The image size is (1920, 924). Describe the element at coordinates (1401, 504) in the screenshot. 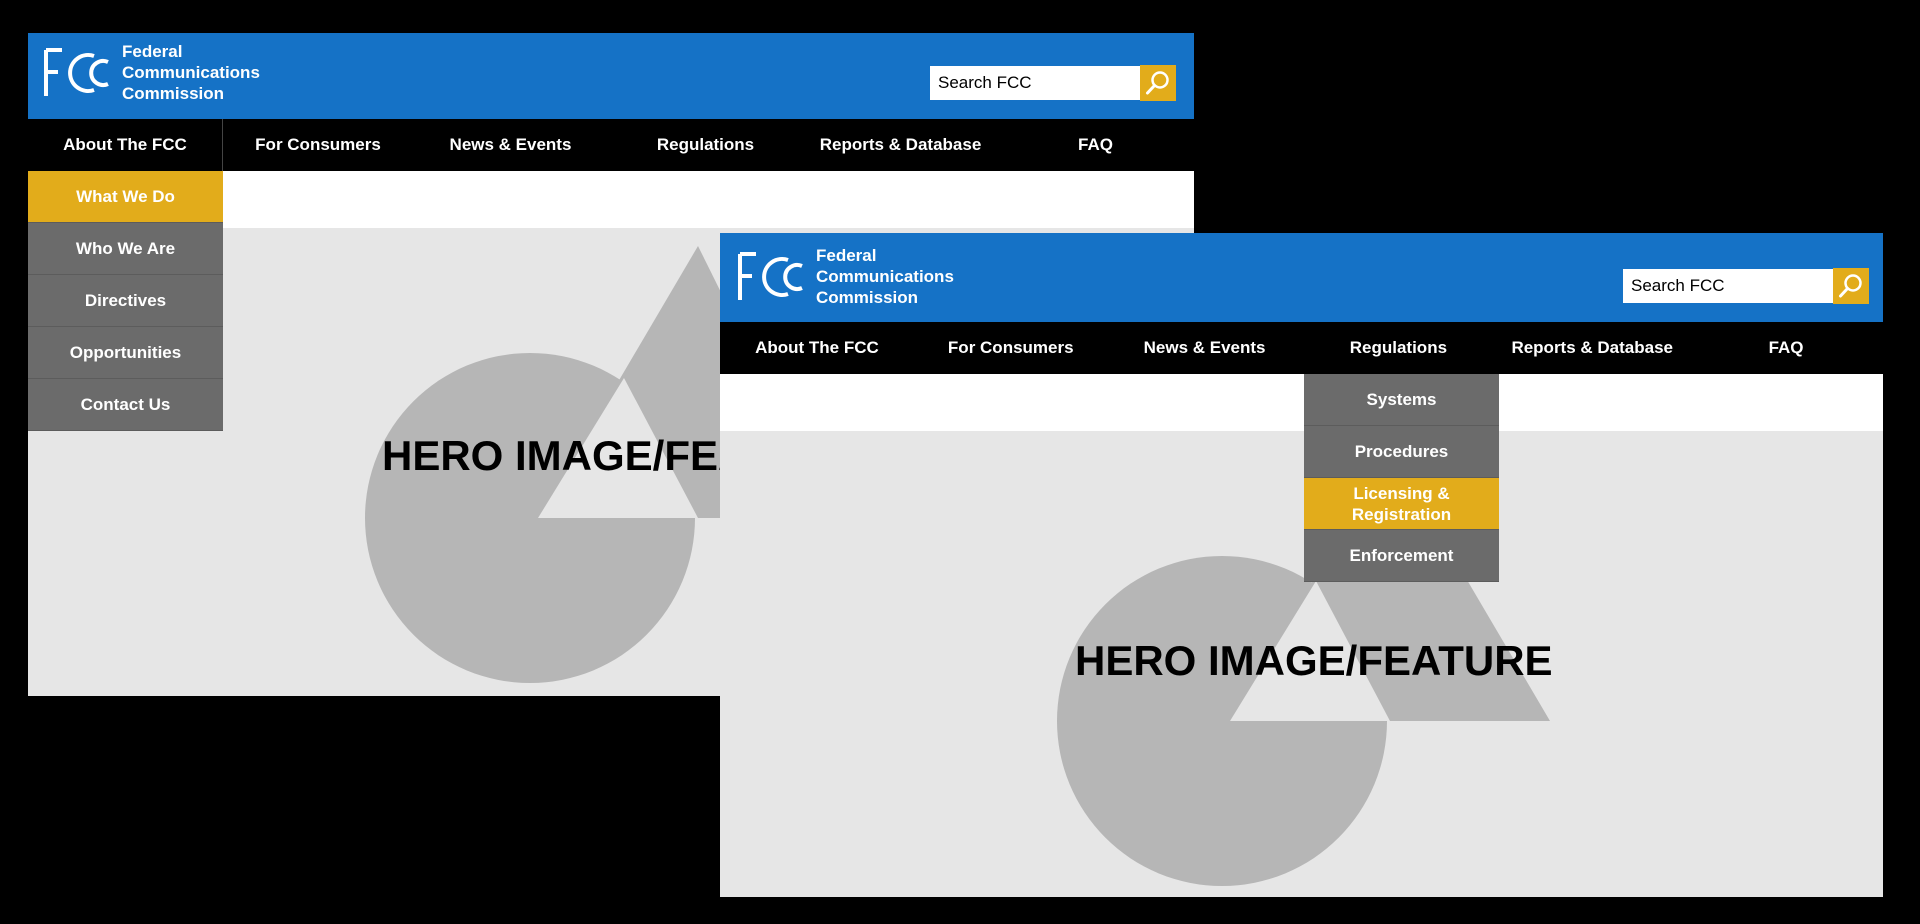

I see `menu-licensing-registration: Licensing & Registration` at that location.